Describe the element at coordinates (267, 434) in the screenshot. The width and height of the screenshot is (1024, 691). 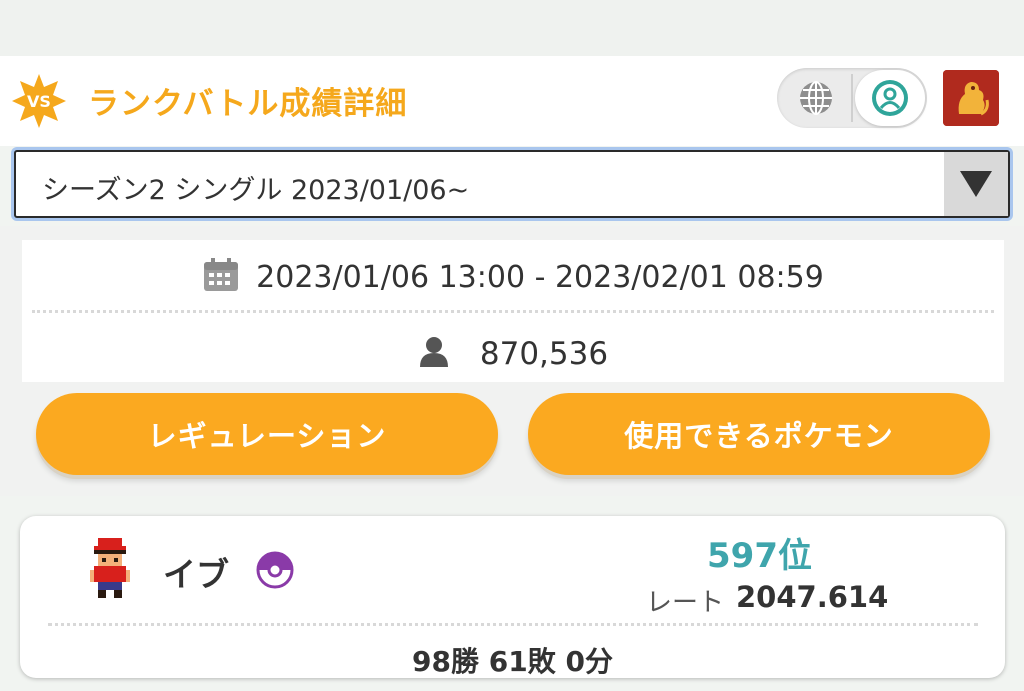
I see `regulation-button: レギュレーション` at that location.